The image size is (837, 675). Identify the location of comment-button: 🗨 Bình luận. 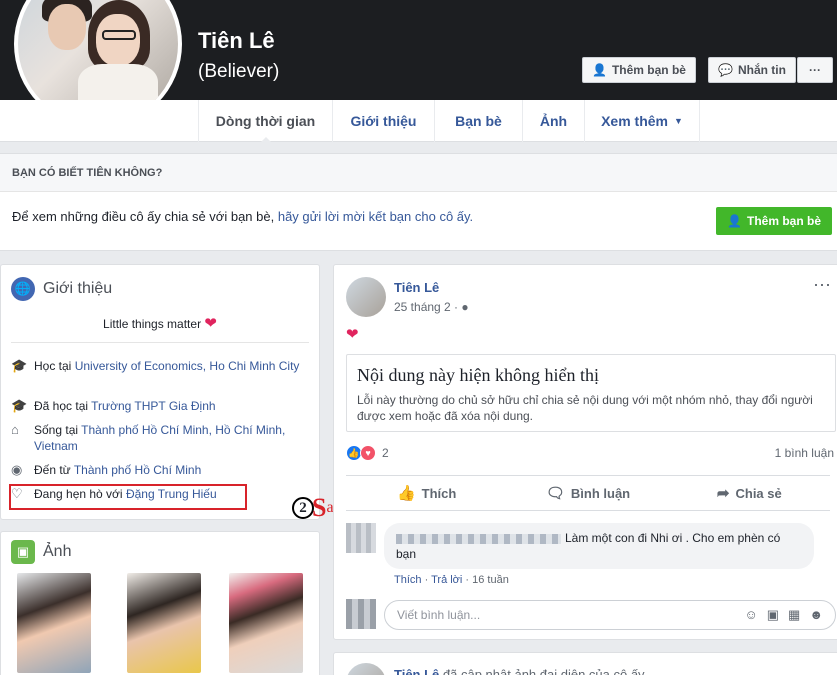
(587, 493).